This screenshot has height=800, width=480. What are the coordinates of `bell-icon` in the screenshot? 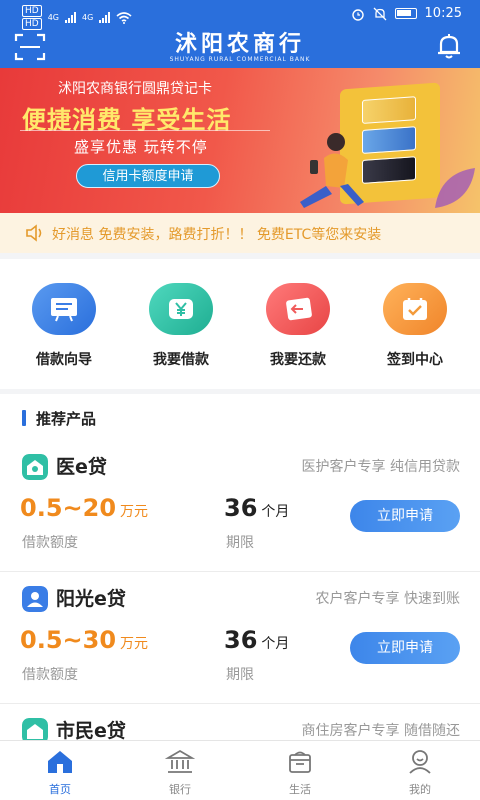 It's located at (449, 46).